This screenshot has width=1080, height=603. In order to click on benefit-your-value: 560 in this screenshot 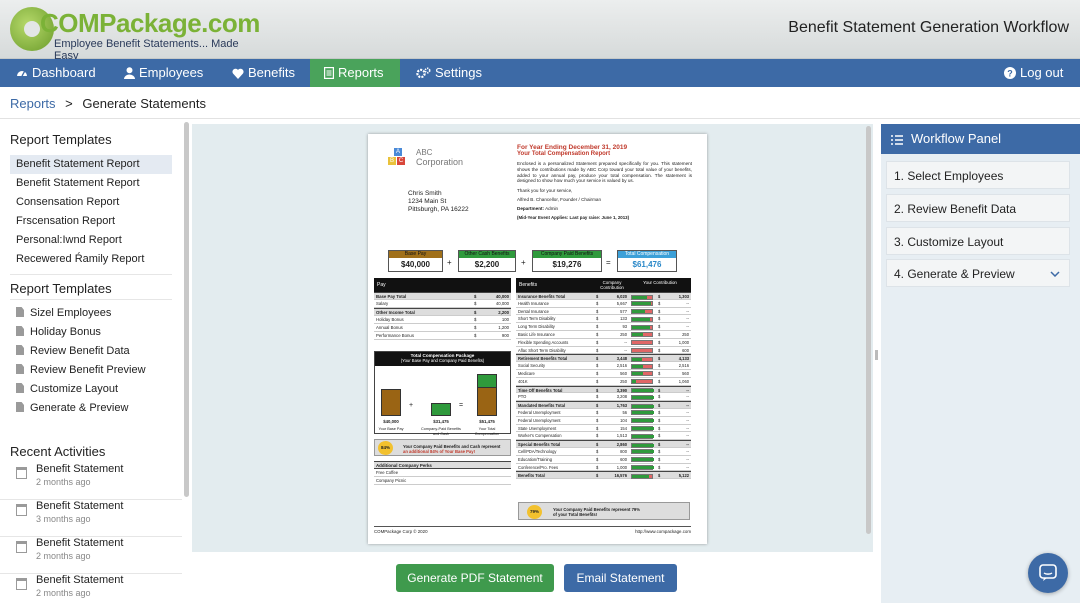, I will do `click(685, 373)`.